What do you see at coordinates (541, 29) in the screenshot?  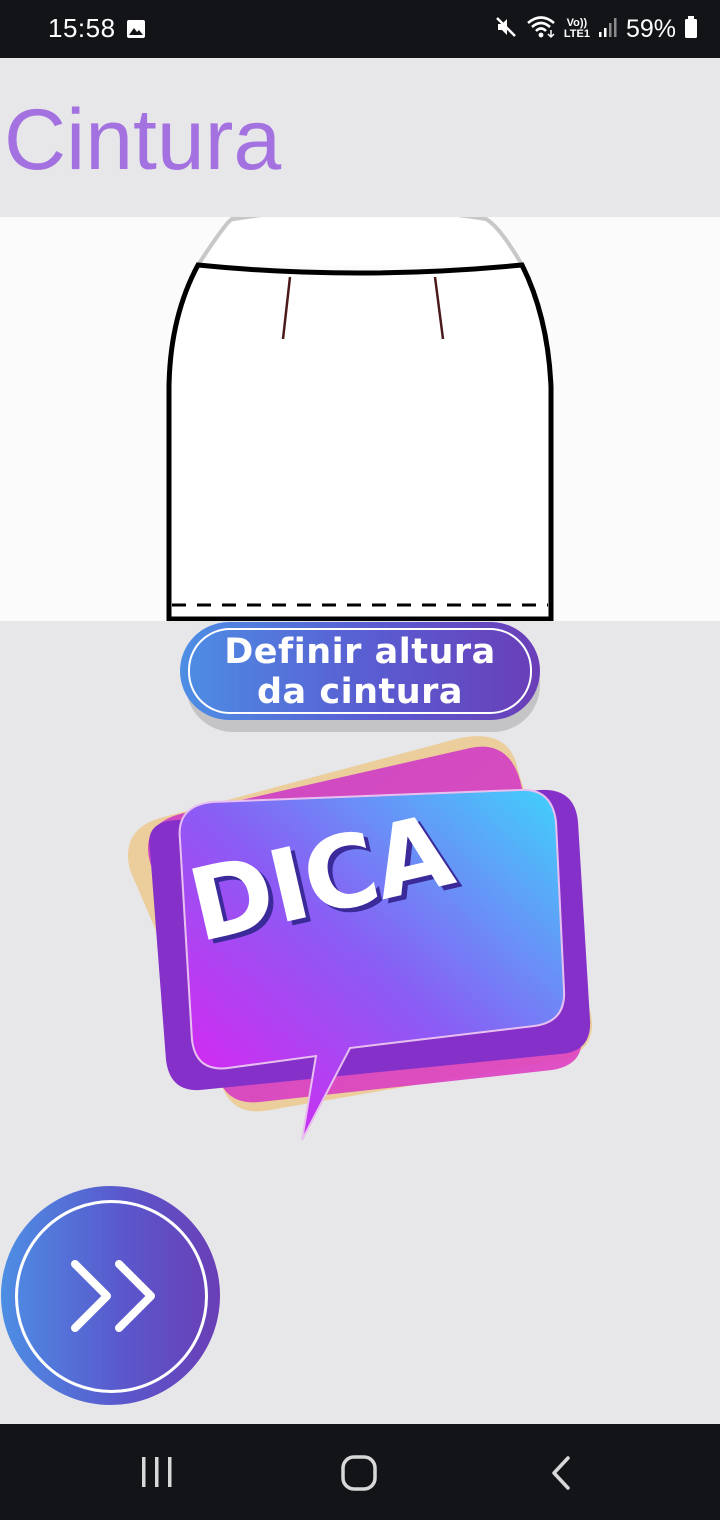 I see `wifi-icon` at bounding box center [541, 29].